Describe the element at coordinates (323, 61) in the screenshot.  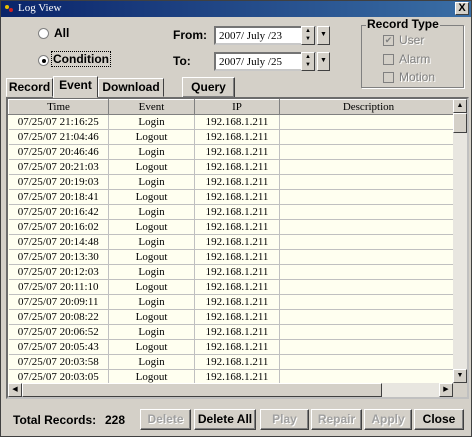
I see `to-date-dropdown: ▼` at that location.